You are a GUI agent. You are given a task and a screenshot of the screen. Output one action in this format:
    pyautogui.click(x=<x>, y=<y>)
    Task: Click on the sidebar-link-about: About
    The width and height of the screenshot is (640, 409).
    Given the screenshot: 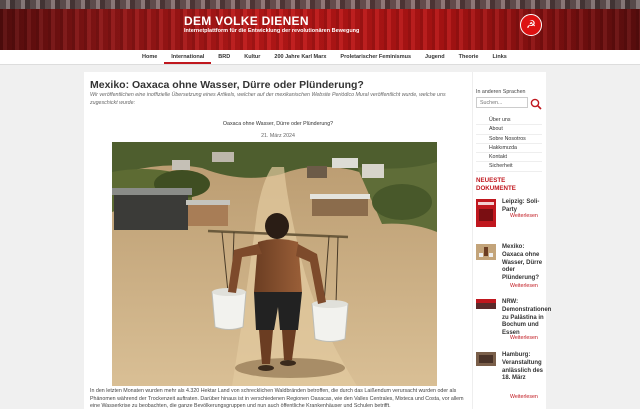 What is the action you would take?
    pyautogui.click(x=509, y=130)
    